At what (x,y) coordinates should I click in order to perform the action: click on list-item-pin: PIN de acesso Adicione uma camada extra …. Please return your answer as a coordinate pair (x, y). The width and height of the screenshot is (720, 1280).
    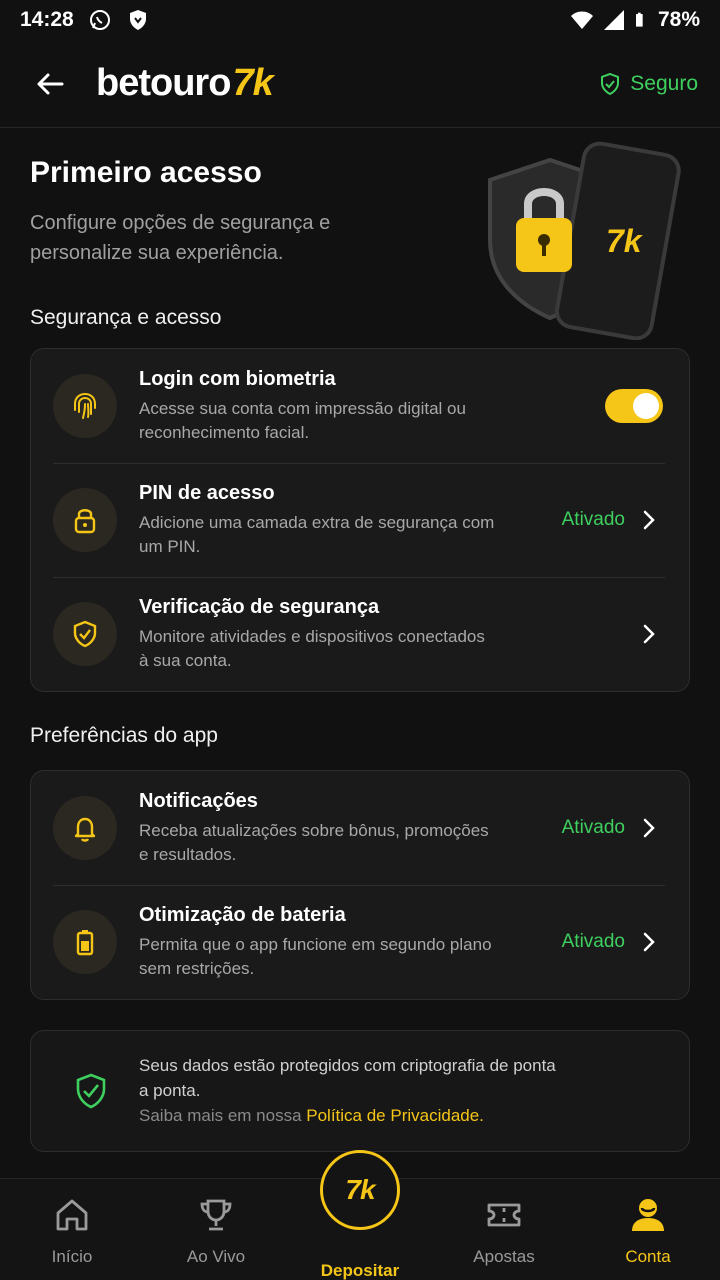
    Looking at the image, I should click on (360, 520).